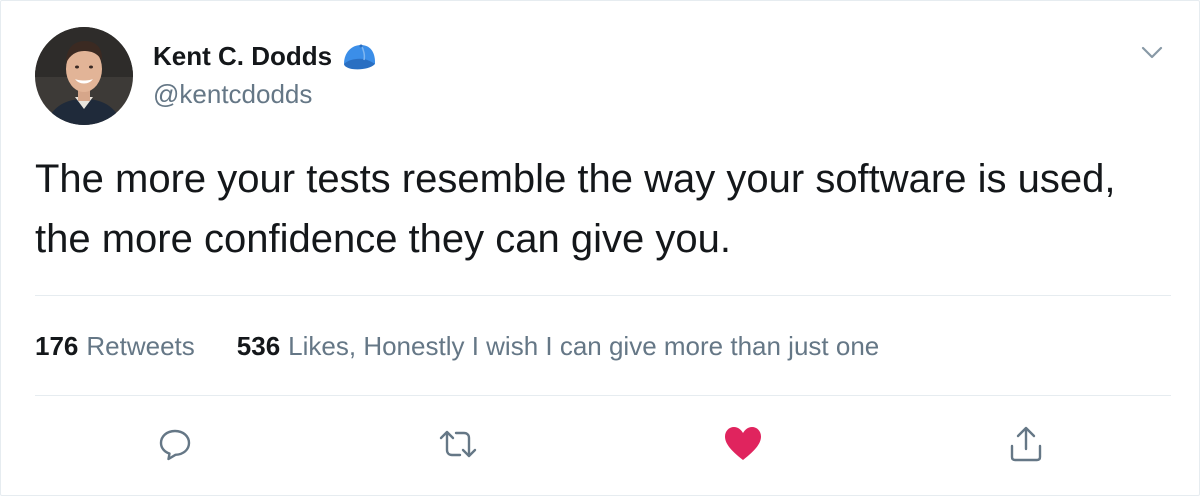 The width and height of the screenshot is (1202, 498). I want to click on retweet-button, so click(458, 446).